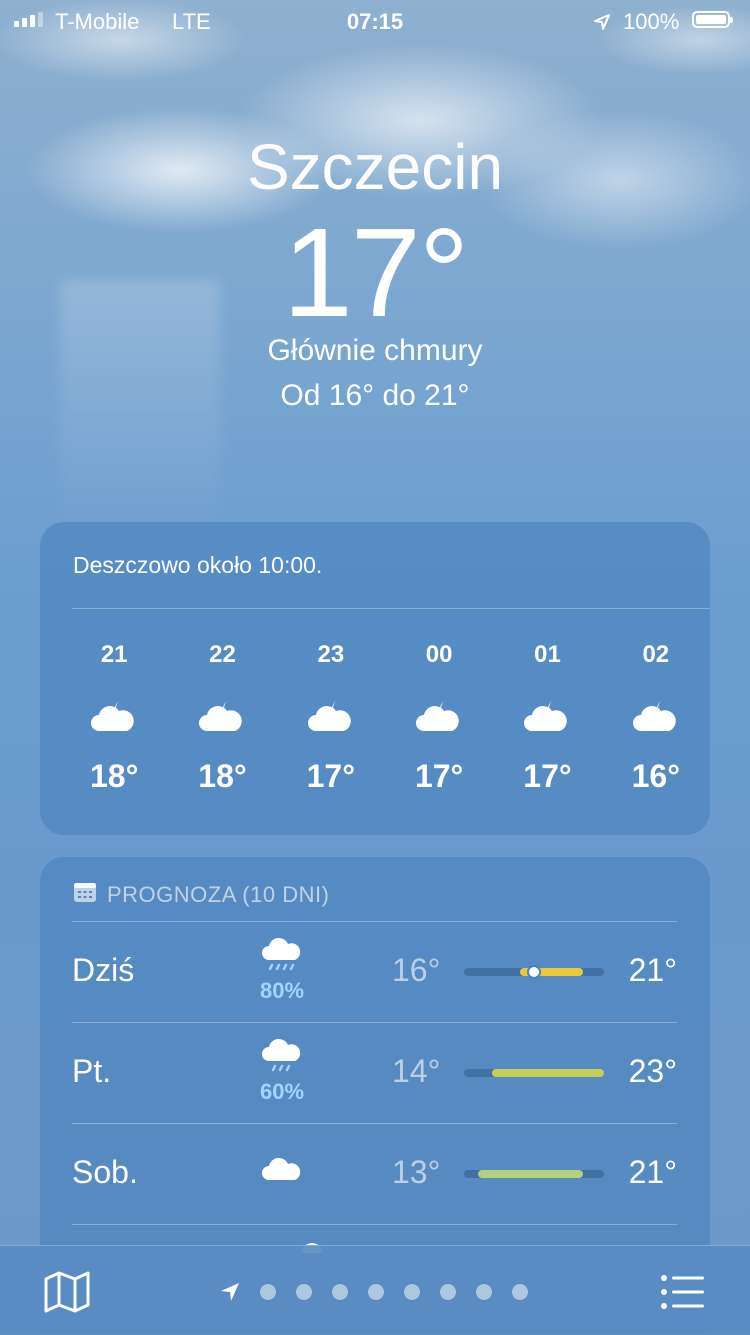 This screenshot has width=750, height=1335. Describe the element at coordinates (416, 1172) in the screenshot. I see `low-temperature: 13°` at that location.